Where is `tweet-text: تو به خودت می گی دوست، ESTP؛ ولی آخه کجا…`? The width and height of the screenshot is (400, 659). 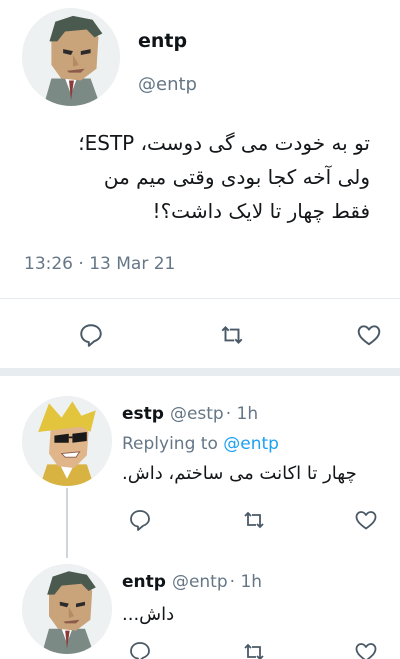
tweet-text: تو به خودت می گی دوست، ESTP؛ ولی آخه کجا… is located at coordinates (190, 177).